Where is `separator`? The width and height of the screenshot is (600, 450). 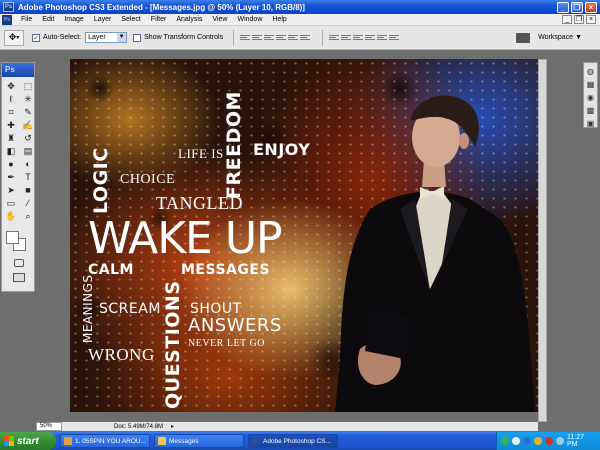
separator is located at coordinates (234, 37).